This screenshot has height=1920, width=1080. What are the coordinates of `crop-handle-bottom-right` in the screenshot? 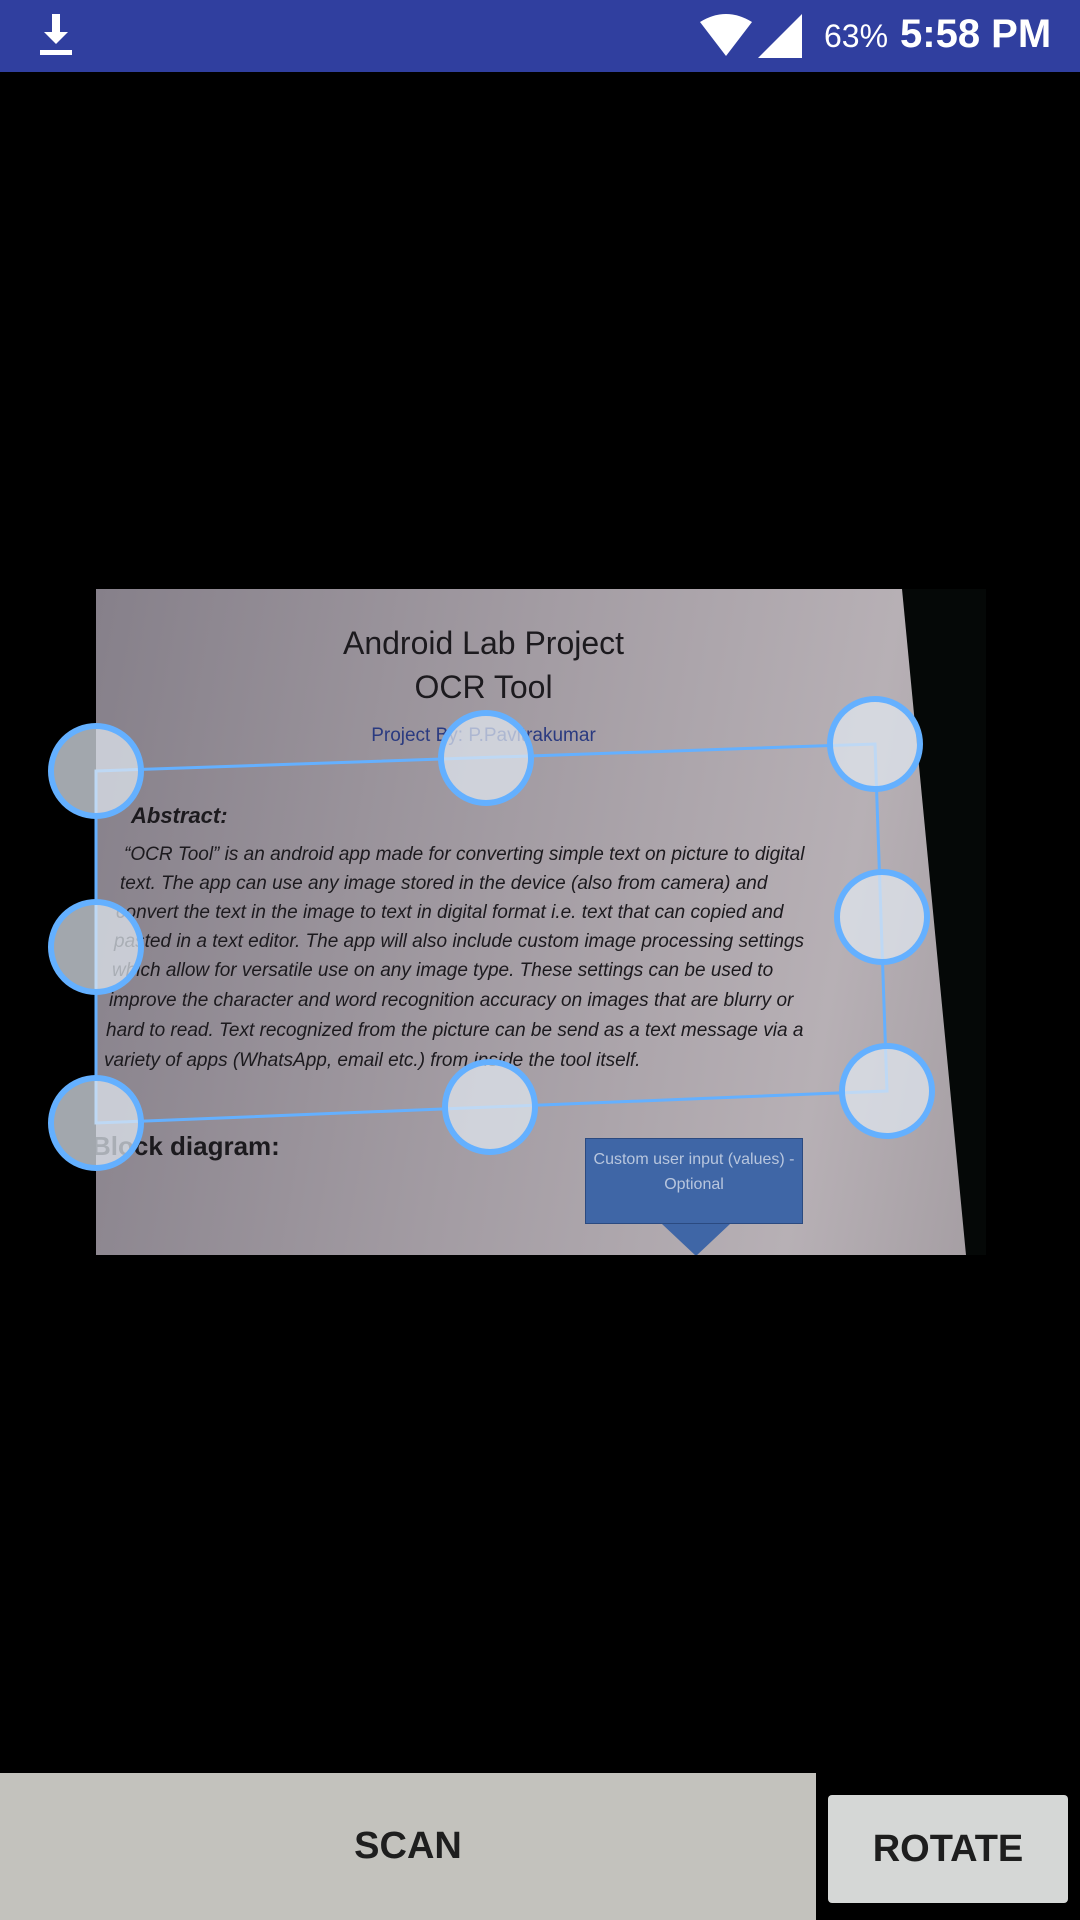 It's located at (887, 1091).